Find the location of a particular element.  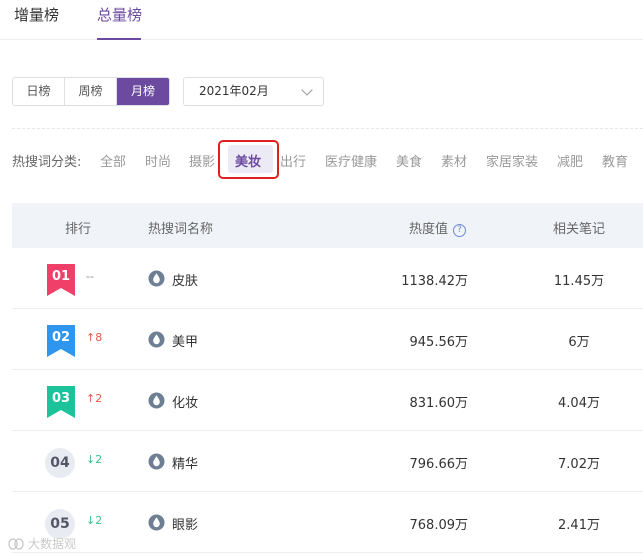

heat-value: 1138.42万 is located at coordinates (434, 281).